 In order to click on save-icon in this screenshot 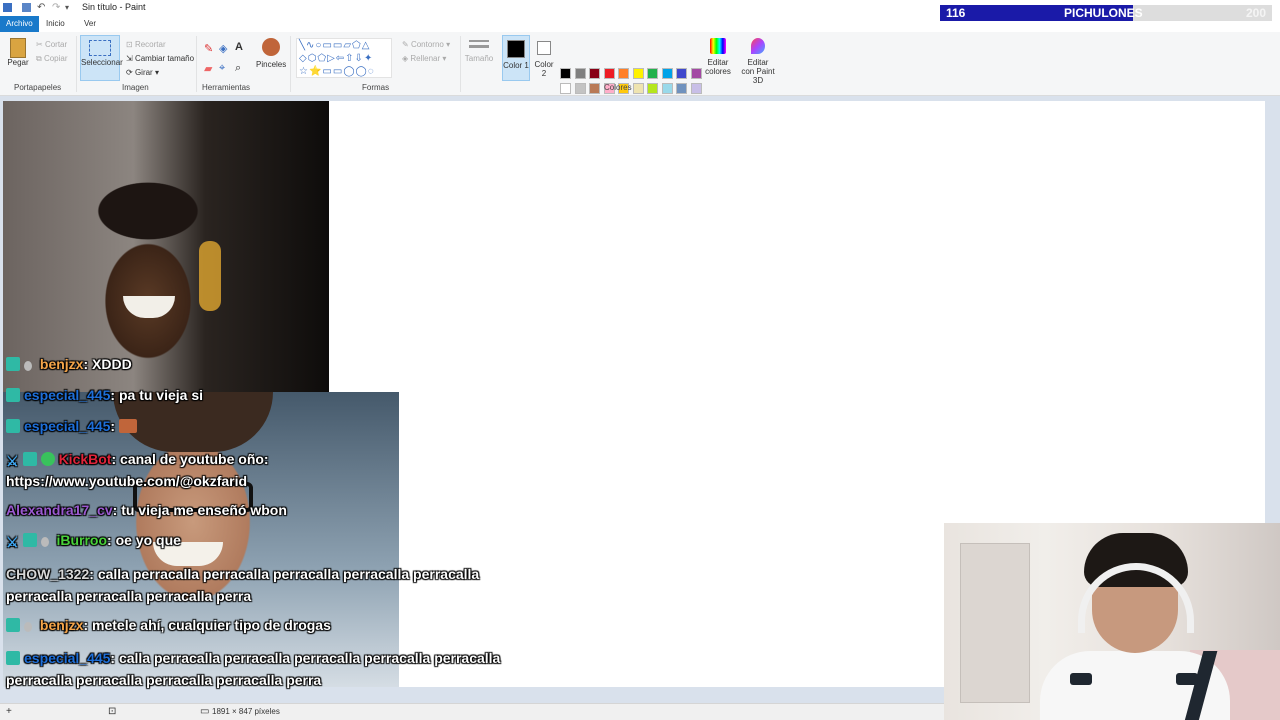, I will do `click(26, 7)`.